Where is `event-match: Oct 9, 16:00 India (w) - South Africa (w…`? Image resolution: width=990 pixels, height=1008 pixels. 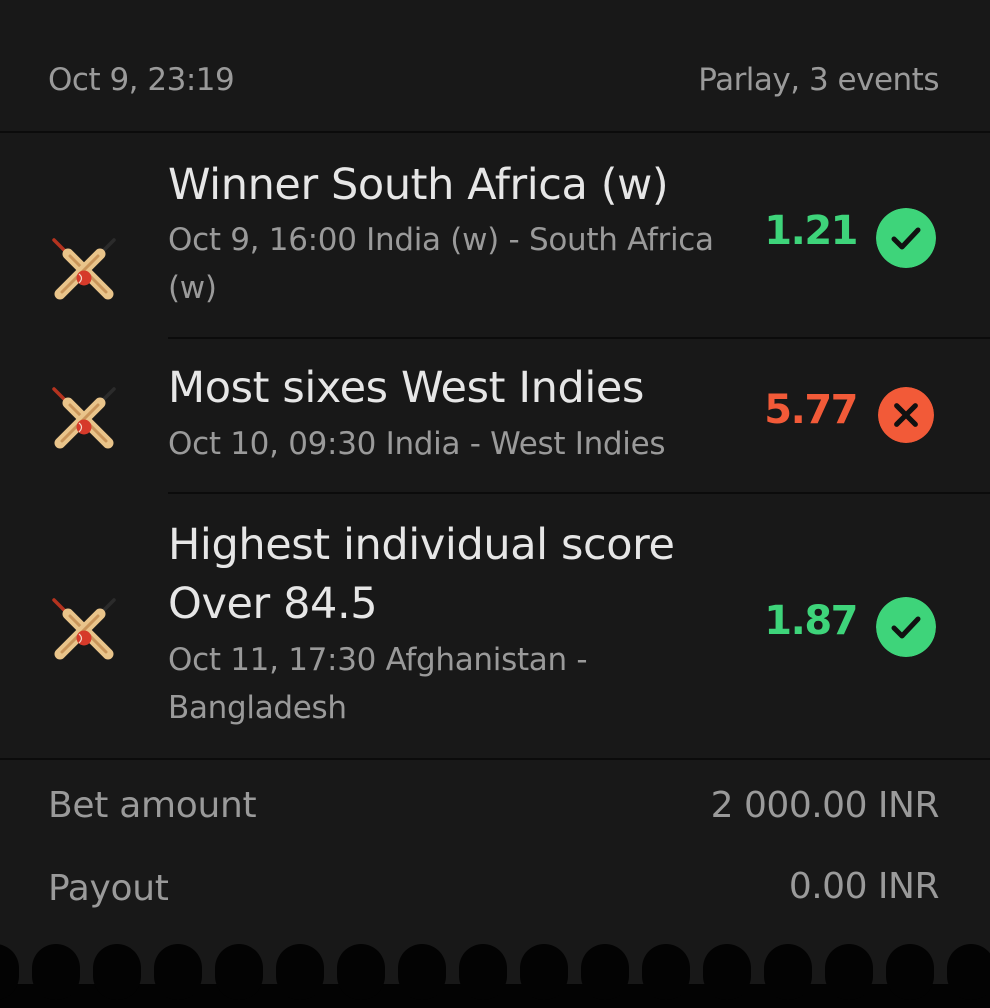 event-match: Oct 9, 16:00 India (w) - South Africa (w… is located at coordinates (441, 264).